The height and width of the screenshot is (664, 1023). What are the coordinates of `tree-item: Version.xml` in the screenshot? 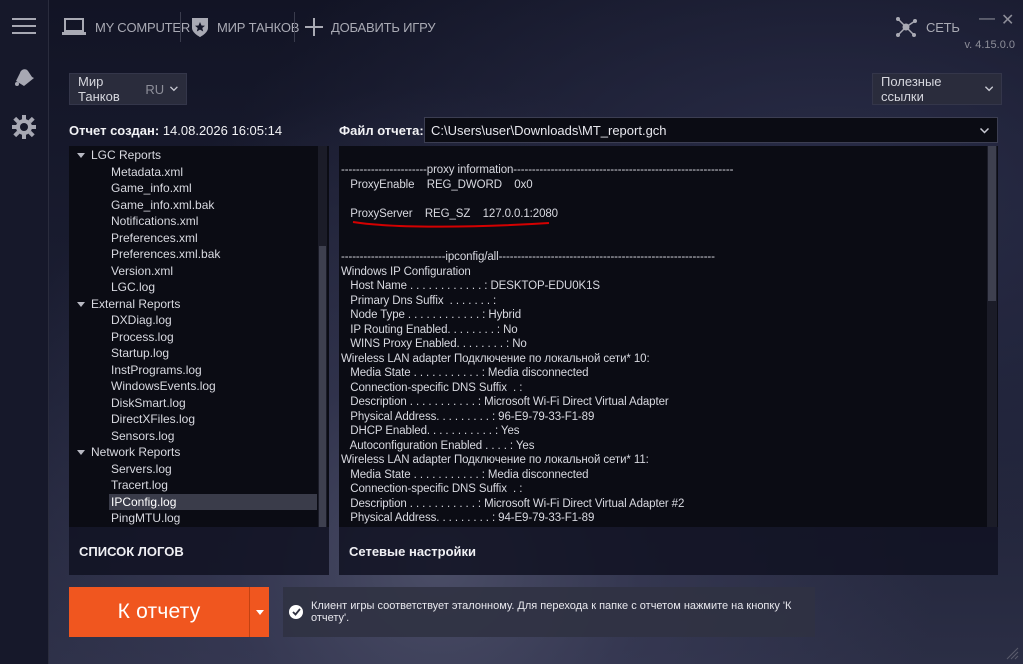 It's located at (141, 271).